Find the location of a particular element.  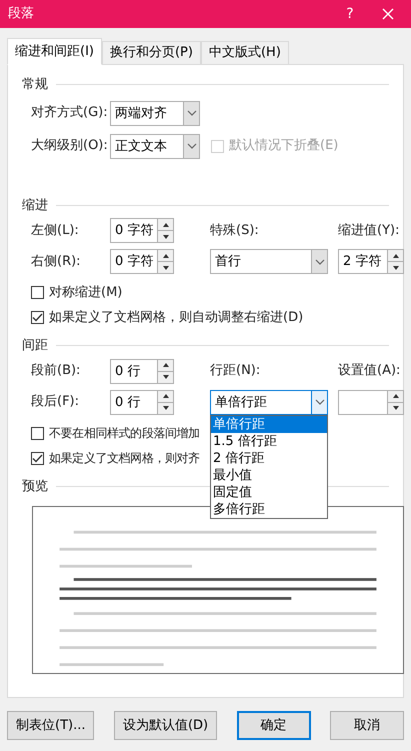

section-heading: 间距 is located at coordinates (35, 346).